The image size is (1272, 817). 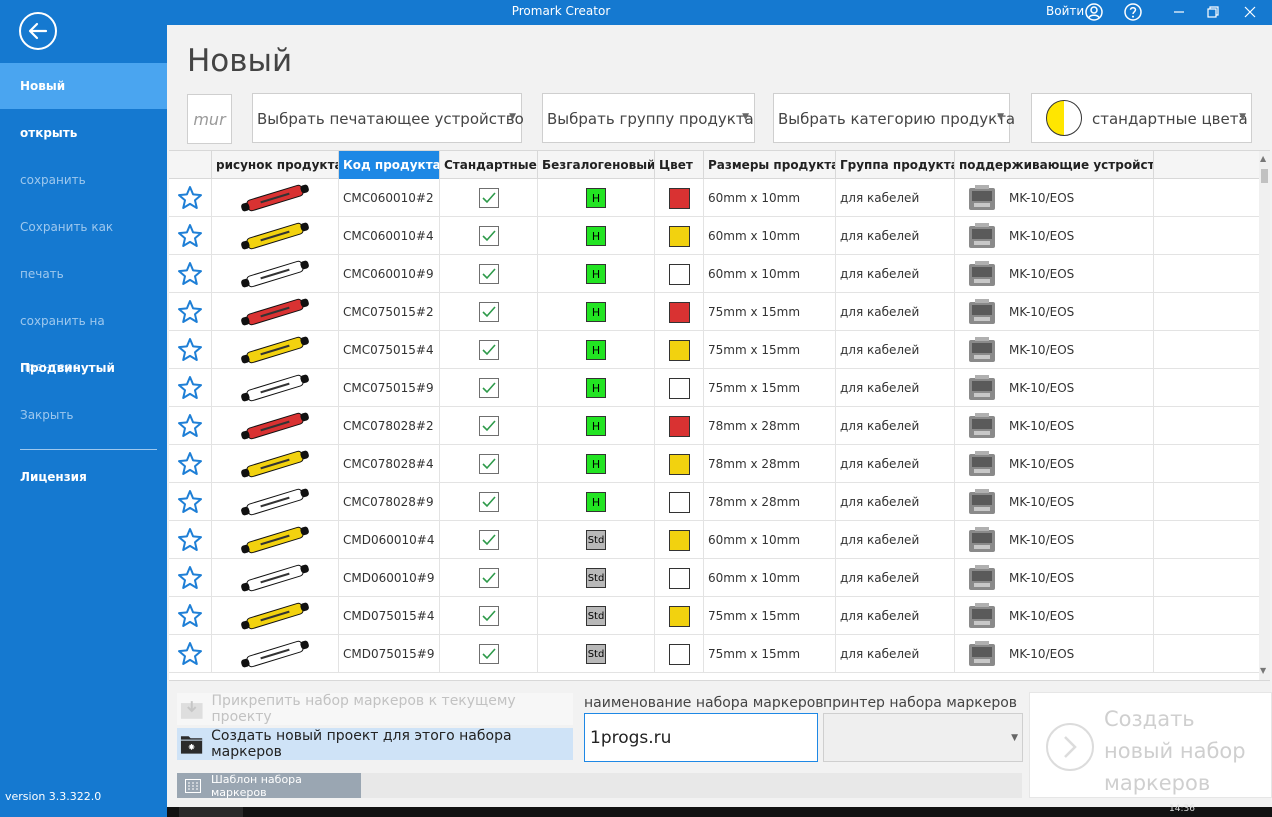 What do you see at coordinates (923, 737) in the screenshot?
I see `marker-set-printer-select: ▼` at bounding box center [923, 737].